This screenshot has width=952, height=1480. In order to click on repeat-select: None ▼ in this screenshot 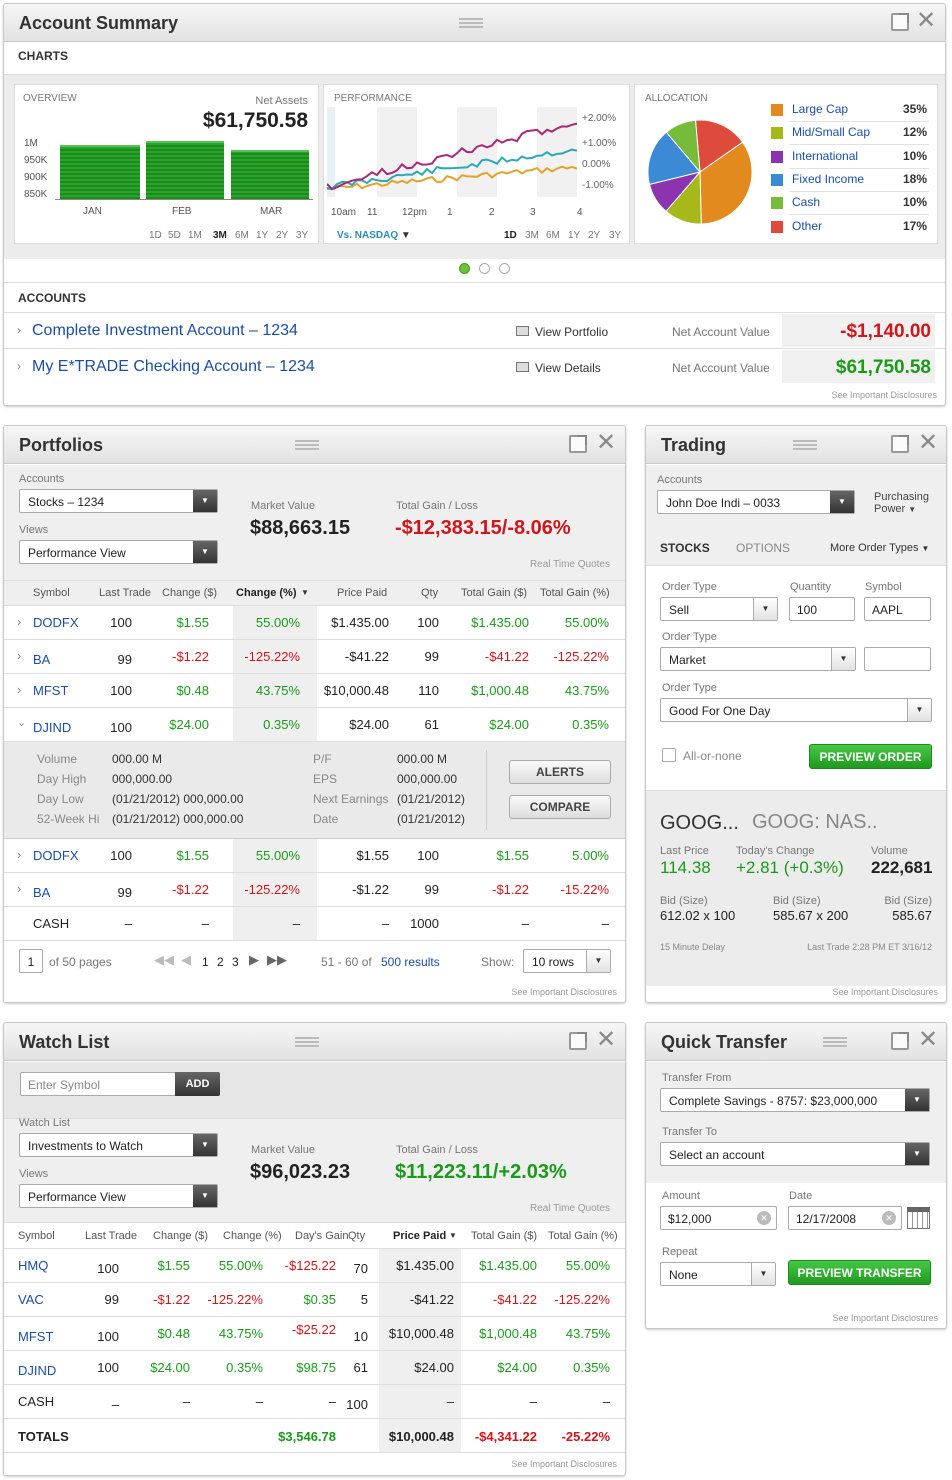, I will do `click(718, 1274)`.